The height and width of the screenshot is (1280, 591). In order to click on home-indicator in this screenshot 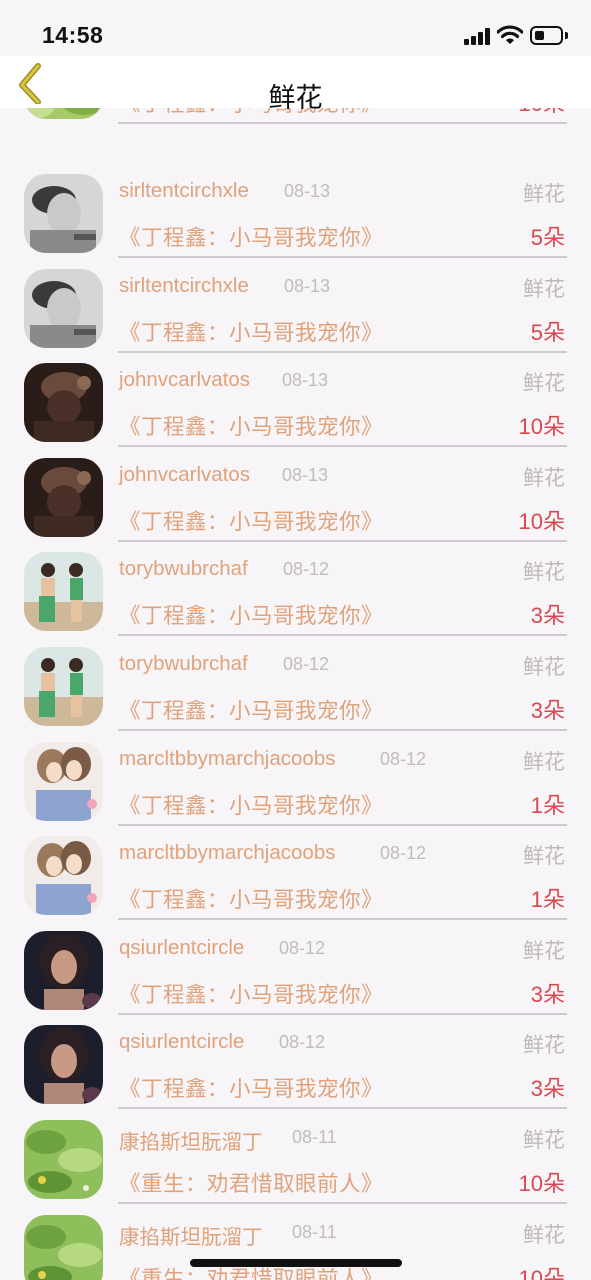, I will do `click(296, 1263)`.